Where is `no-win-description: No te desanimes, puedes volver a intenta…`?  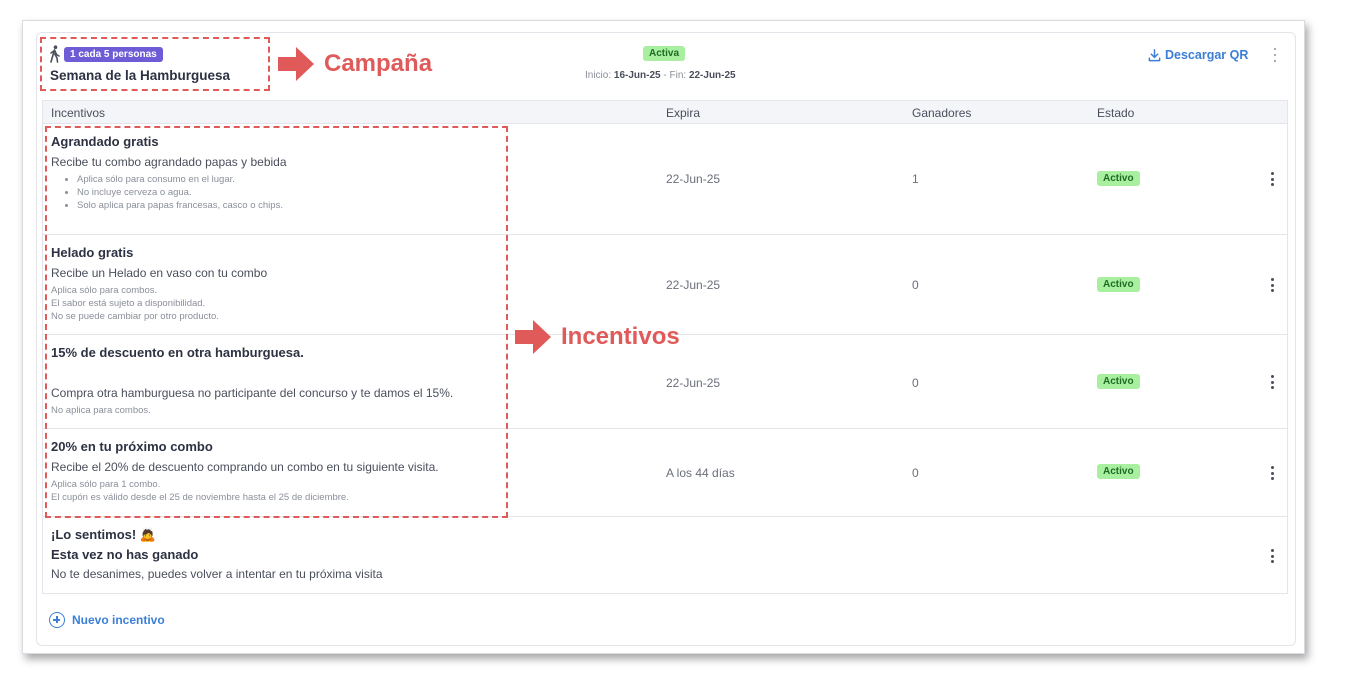 no-win-description: No te desanimes, puedes volver a intenta… is located at coordinates (217, 574).